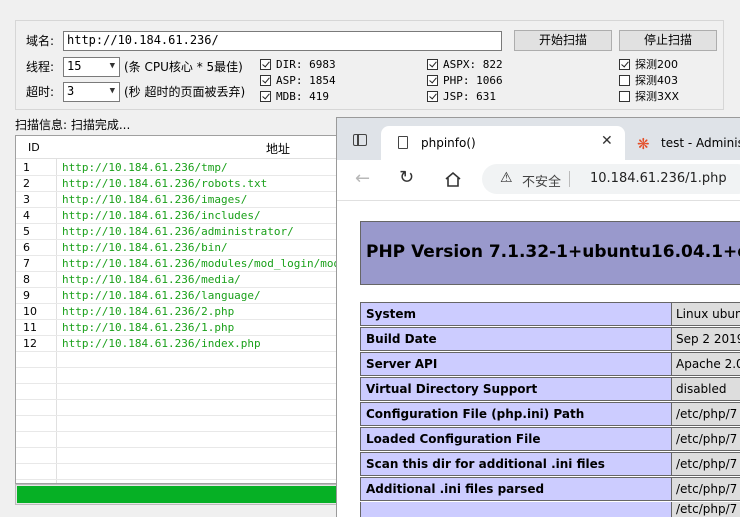  What do you see at coordinates (706, 339) in the screenshot?
I see `phpinfo-value: Sep 2 2019` at bounding box center [706, 339].